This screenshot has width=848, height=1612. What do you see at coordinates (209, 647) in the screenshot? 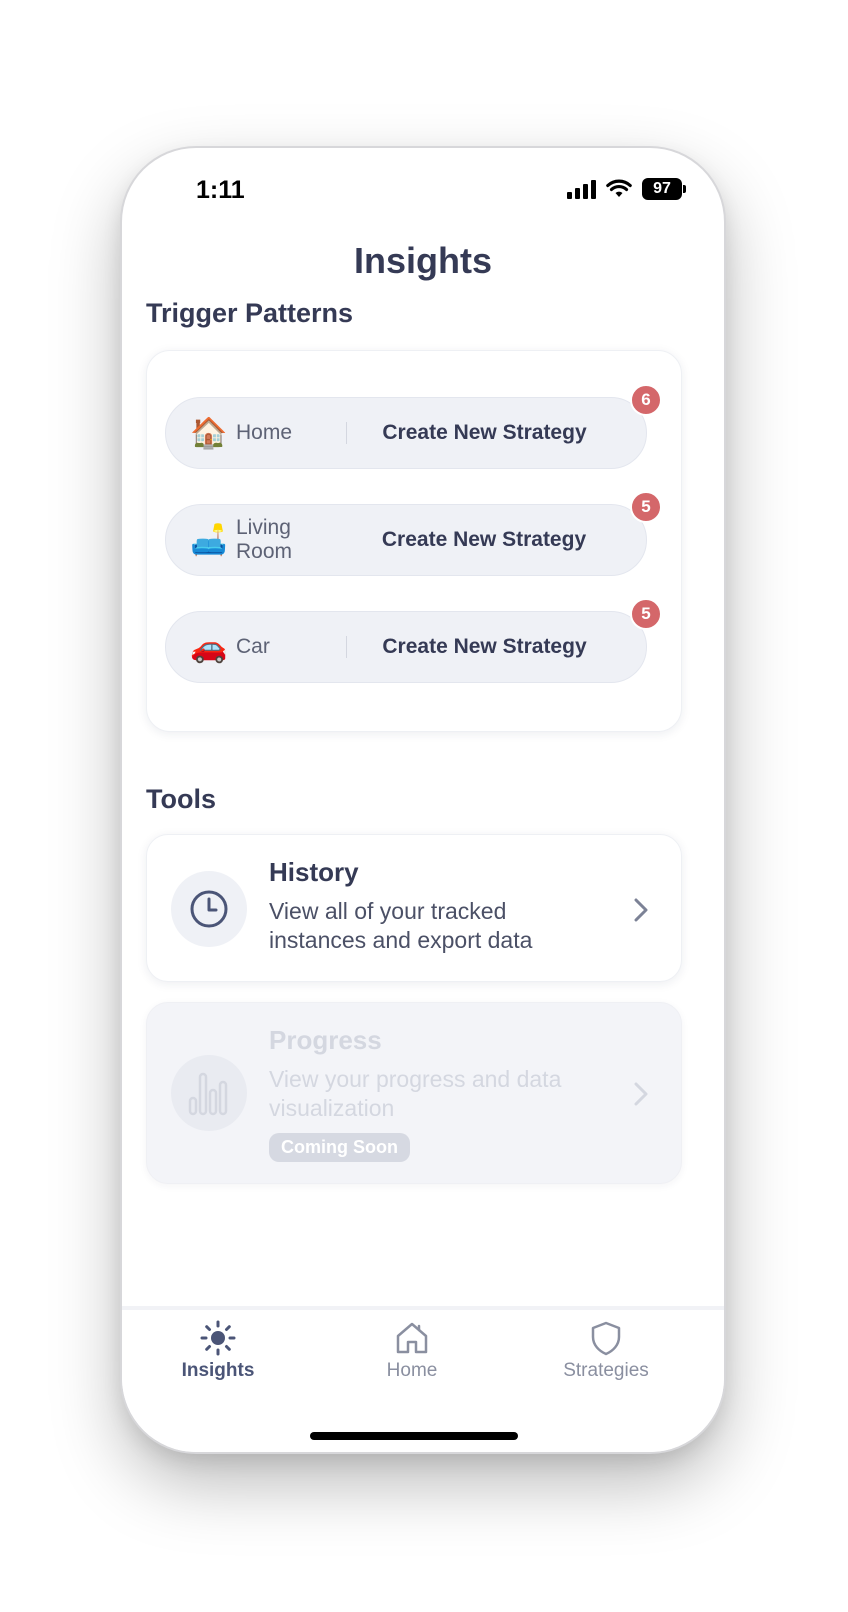
I see `car-emoji-icon: 🚗` at bounding box center [209, 647].